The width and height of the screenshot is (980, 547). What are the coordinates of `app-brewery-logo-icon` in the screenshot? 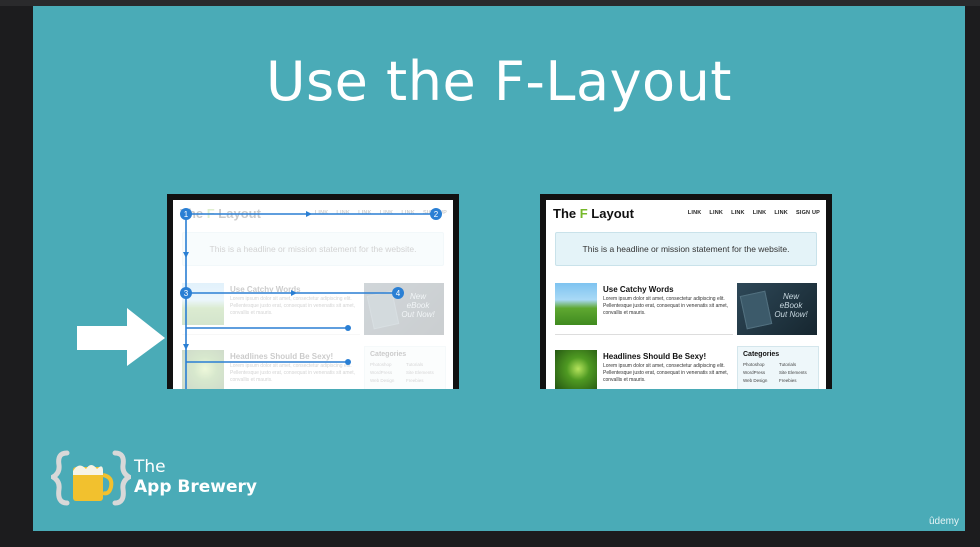 It's located at (91, 478).